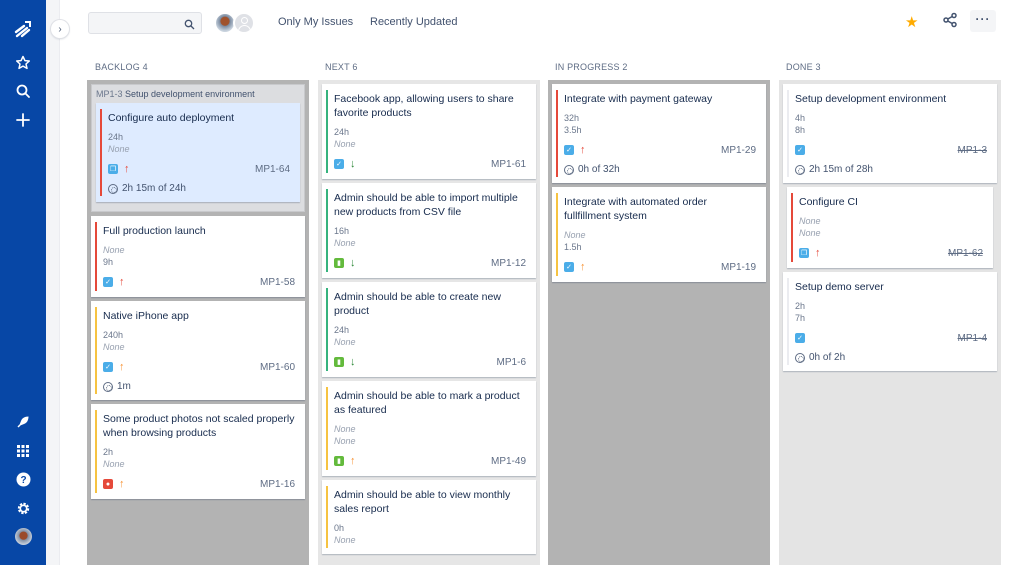 The width and height of the screenshot is (1024, 565). What do you see at coordinates (660, 267) in the screenshot?
I see `issue-card-footer: ✓ ↑ MP1-19` at bounding box center [660, 267].